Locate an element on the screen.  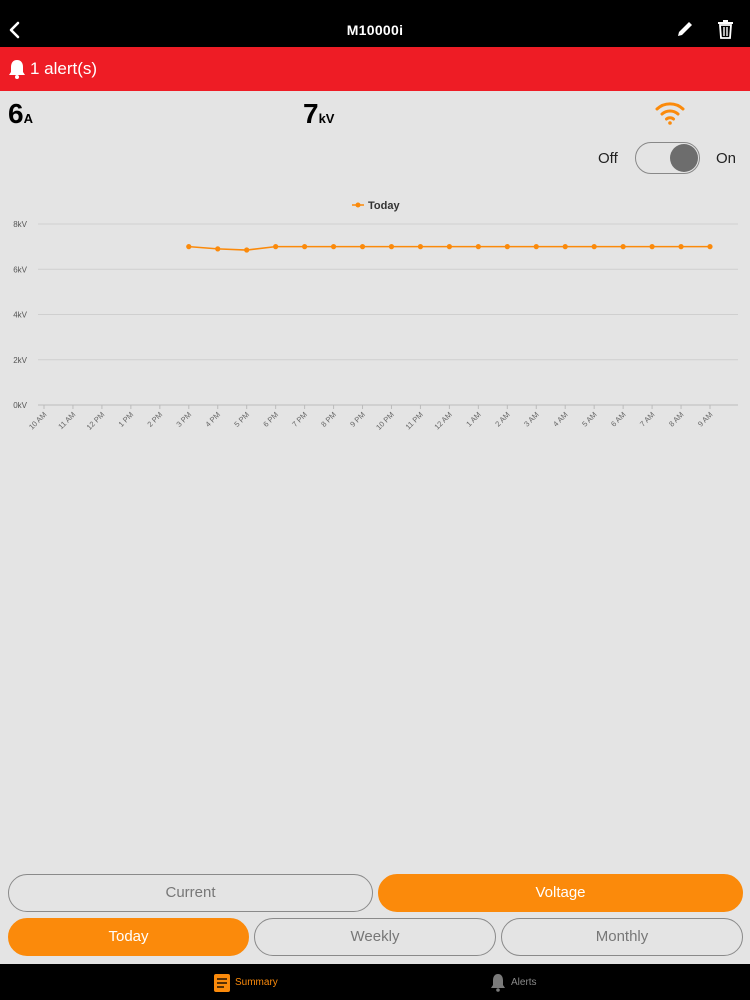
bottom-tab-bar: Summary Alerts is located at coordinates (375, 982).